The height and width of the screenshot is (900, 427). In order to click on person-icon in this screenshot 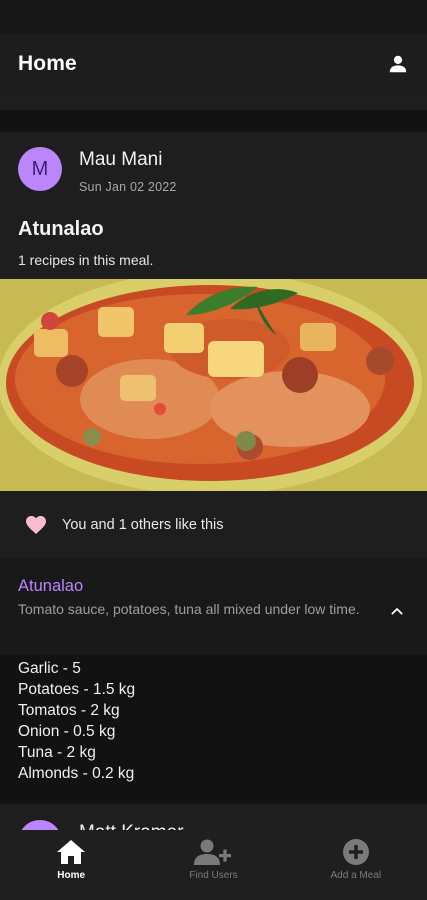, I will do `click(398, 64)`.